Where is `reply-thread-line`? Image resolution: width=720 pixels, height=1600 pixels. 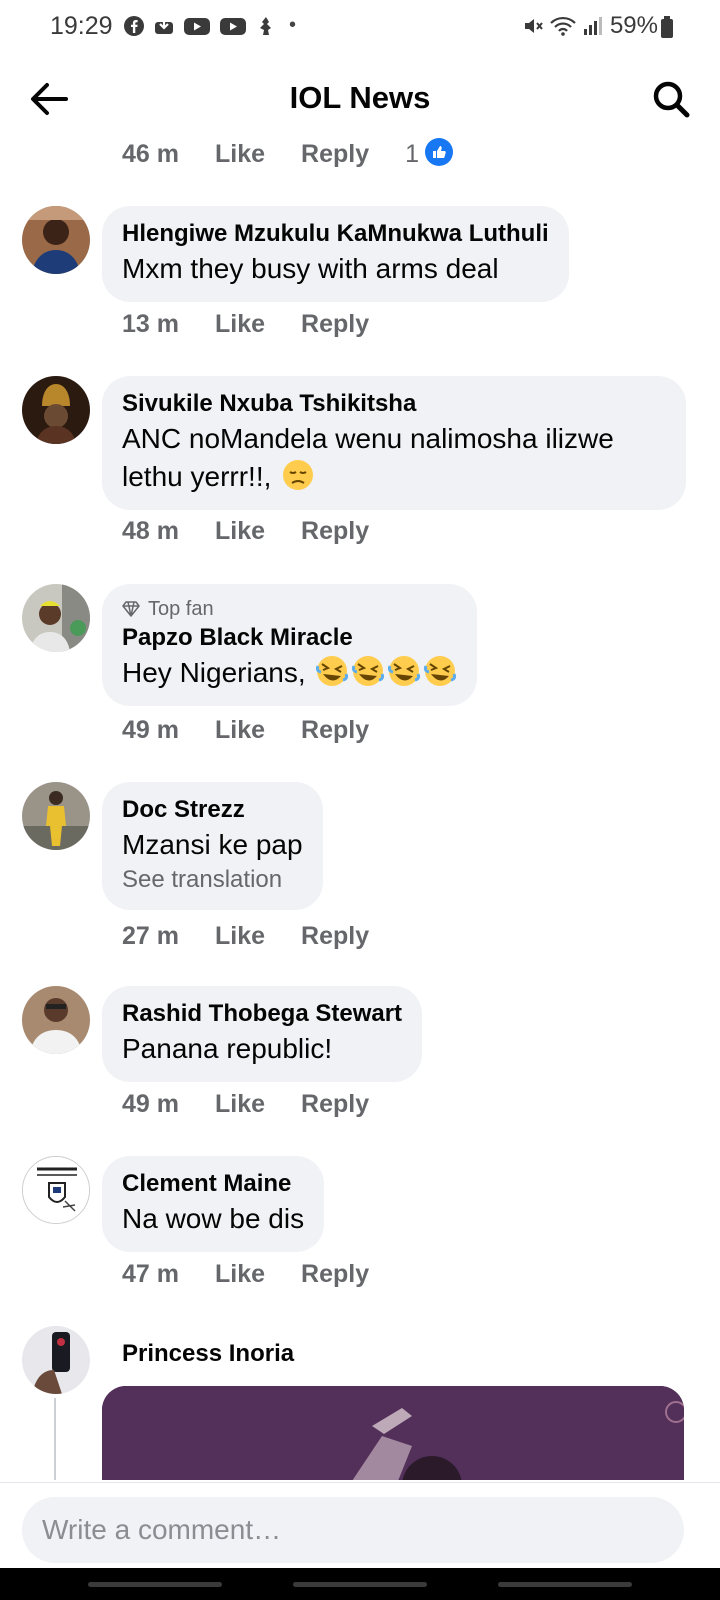 reply-thread-line is located at coordinates (55, 1439).